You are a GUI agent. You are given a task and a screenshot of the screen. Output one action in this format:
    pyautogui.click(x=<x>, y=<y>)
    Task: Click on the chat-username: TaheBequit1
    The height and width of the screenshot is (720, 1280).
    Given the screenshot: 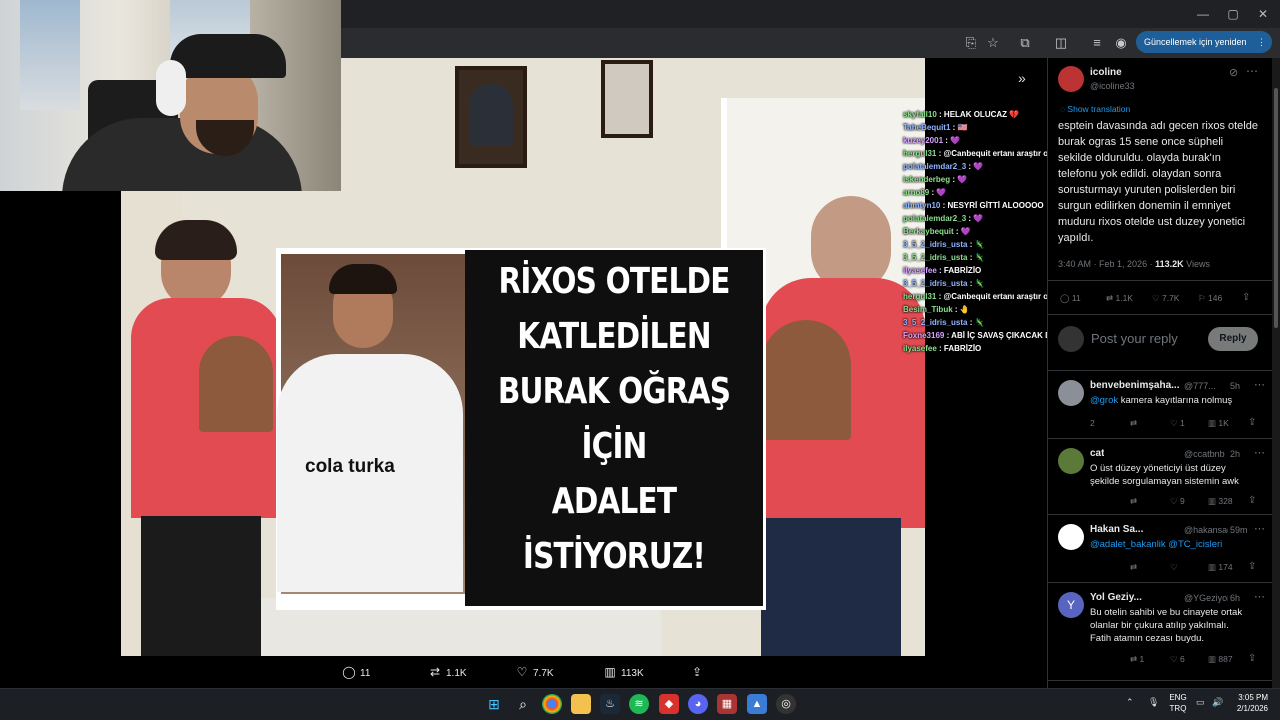 What is the action you would take?
    pyautogui.click(x=926, y=127)
    